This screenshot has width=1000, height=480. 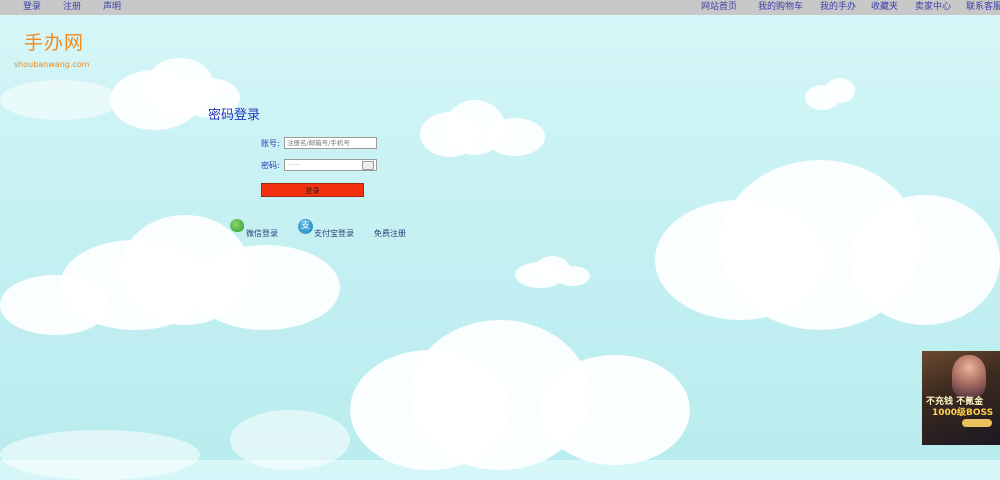 What do you see at coordinates (72, 7) in the screenshot?
I see `nav-register-link: 注册` at bounding box center [72, 7].